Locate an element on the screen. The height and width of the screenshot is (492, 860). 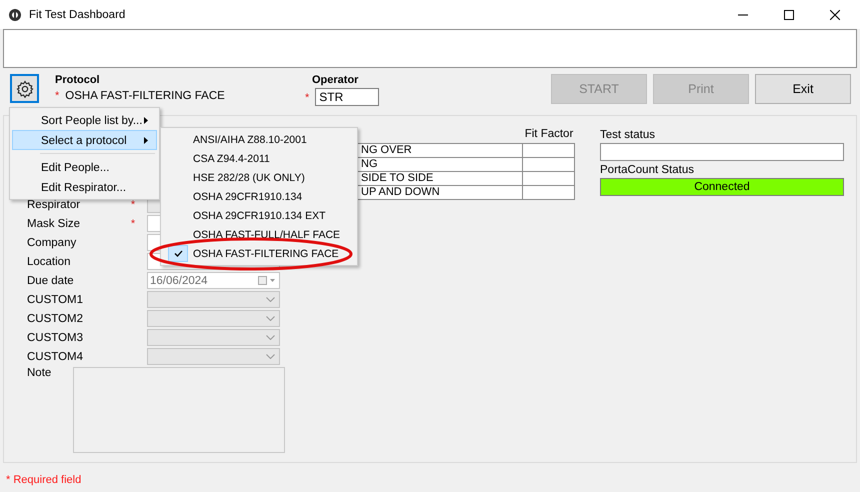
window-title: Fit Test Dashboard is located at coordinates (77, 14).